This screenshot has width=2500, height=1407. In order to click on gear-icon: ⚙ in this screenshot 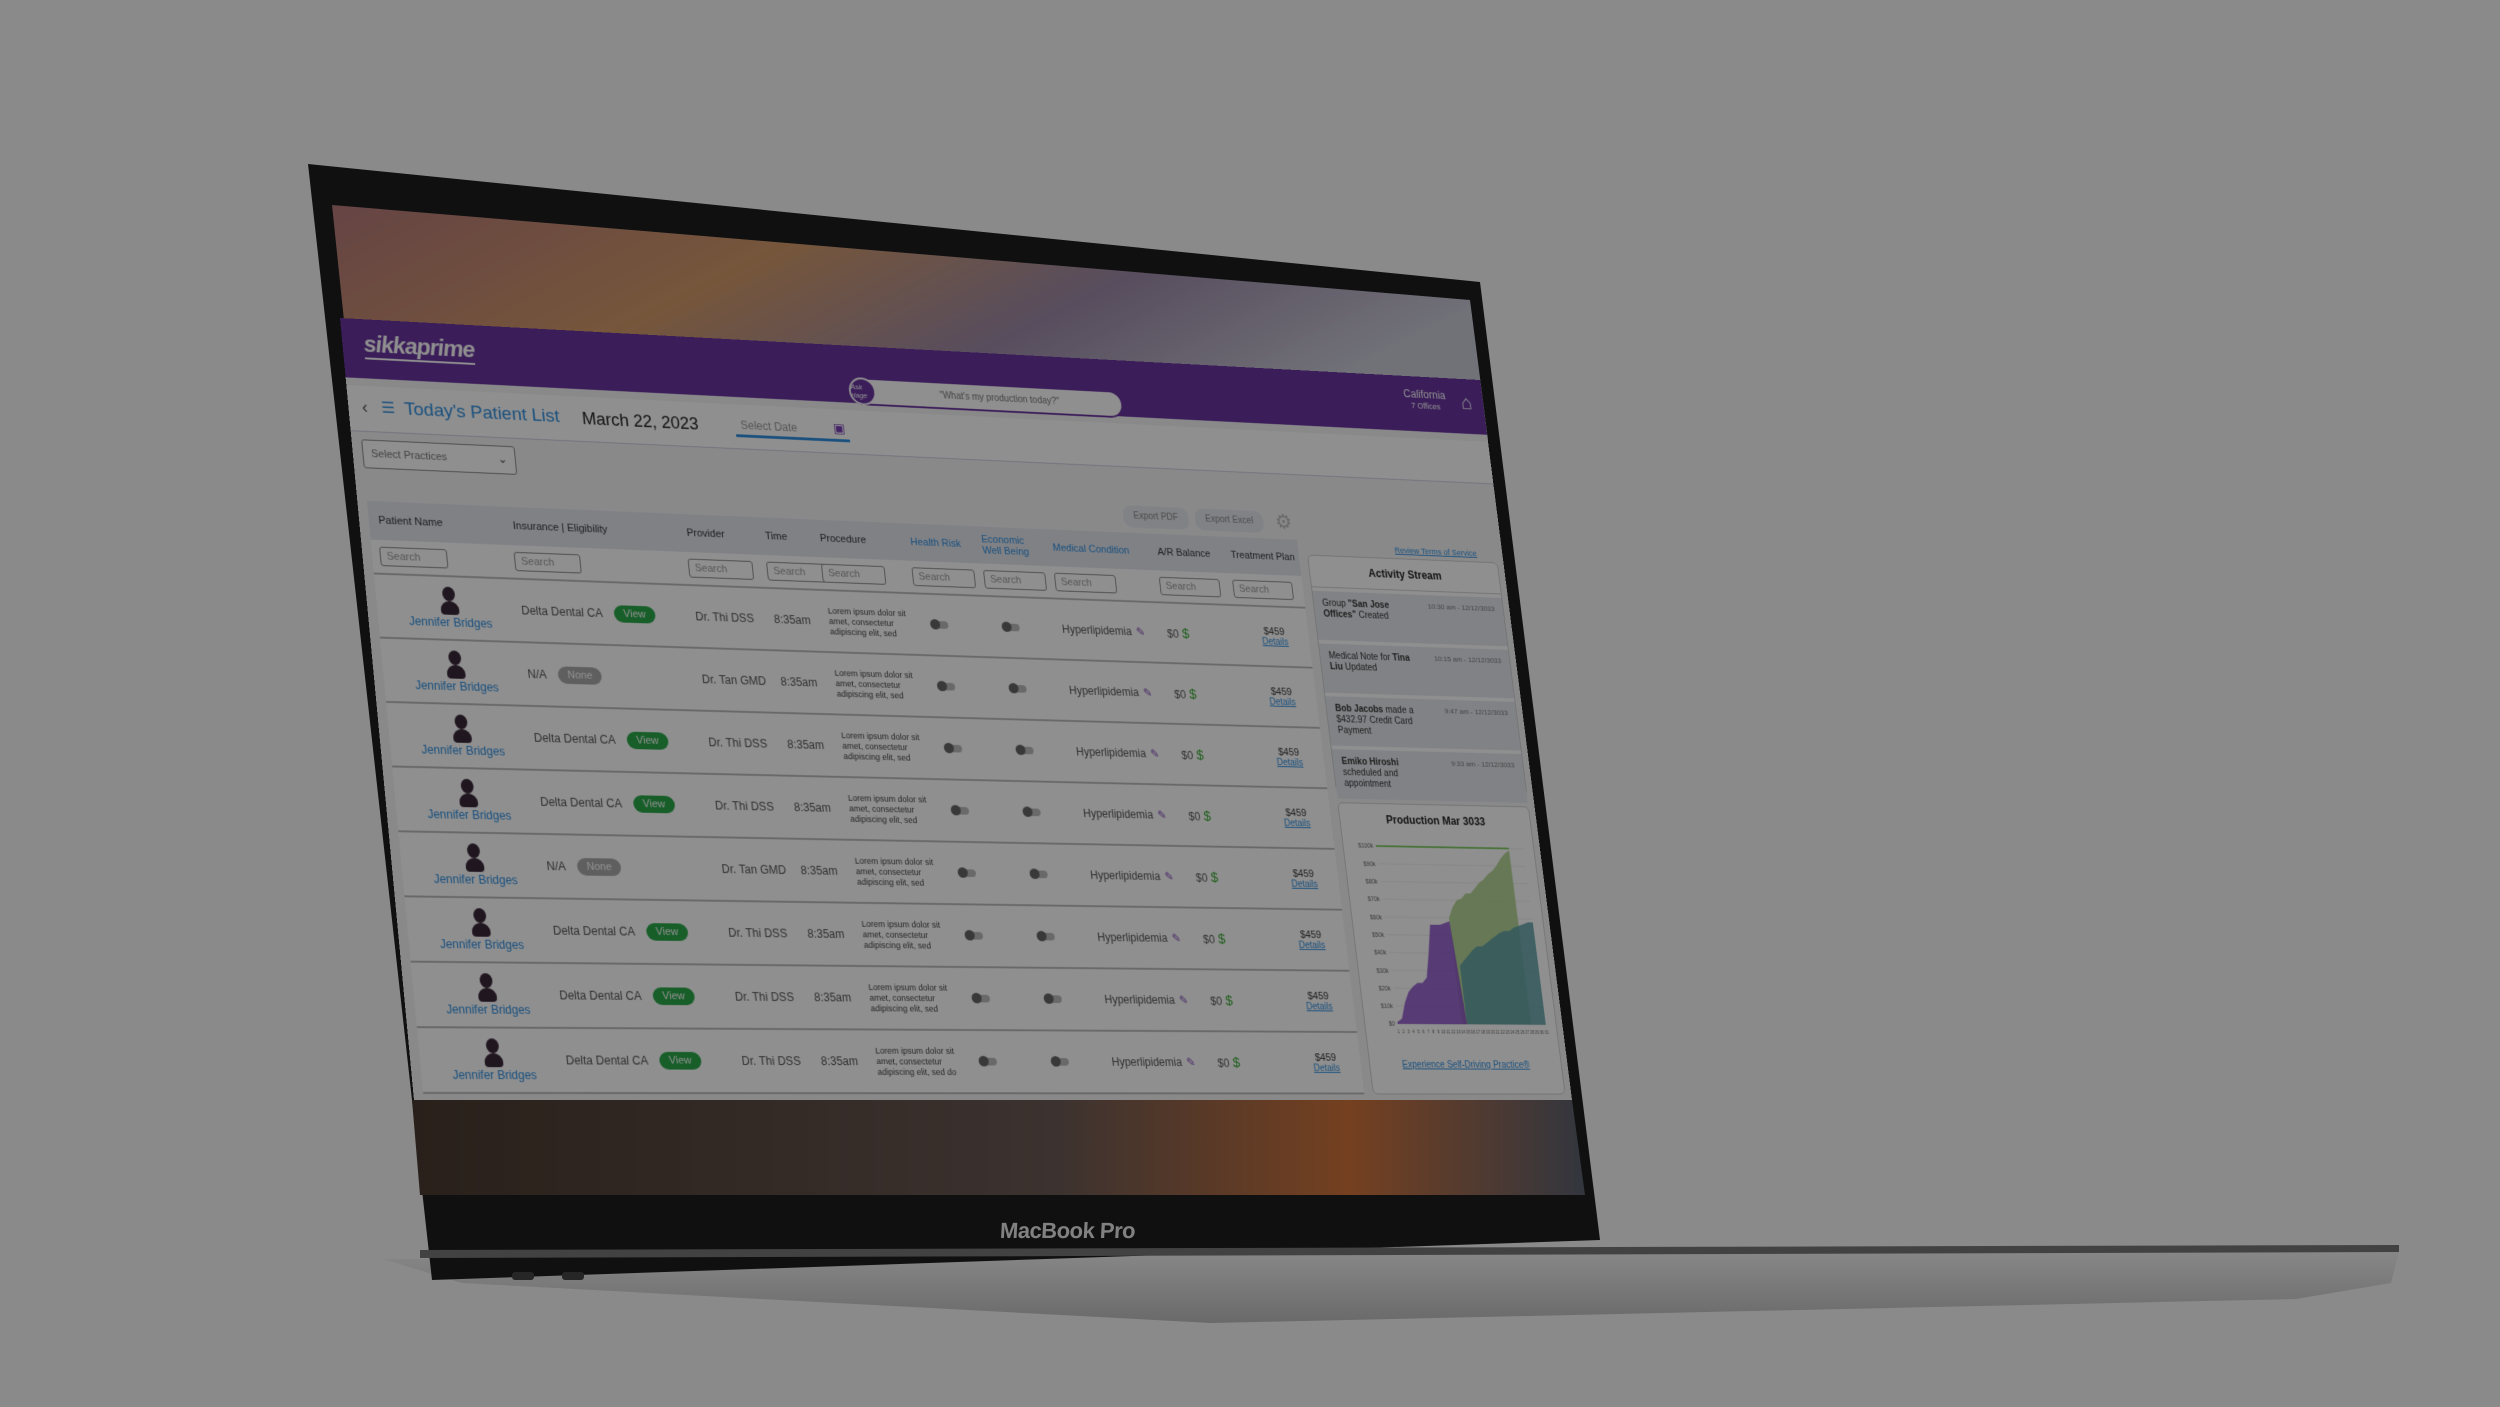, I will do `click(1284, 522)`.